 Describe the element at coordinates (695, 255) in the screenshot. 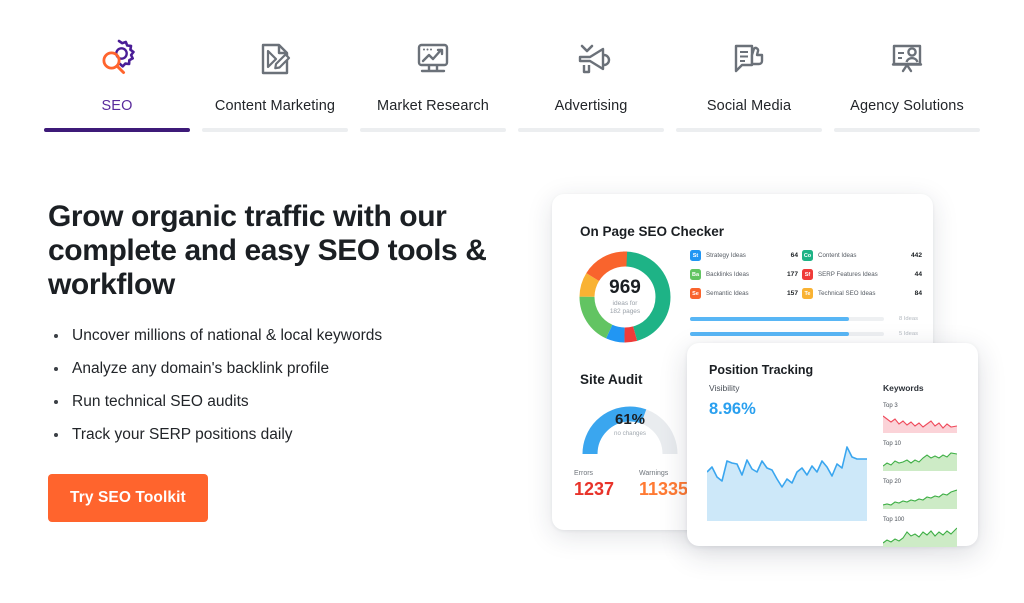

I see `legend-badge-icon: St` at that location.